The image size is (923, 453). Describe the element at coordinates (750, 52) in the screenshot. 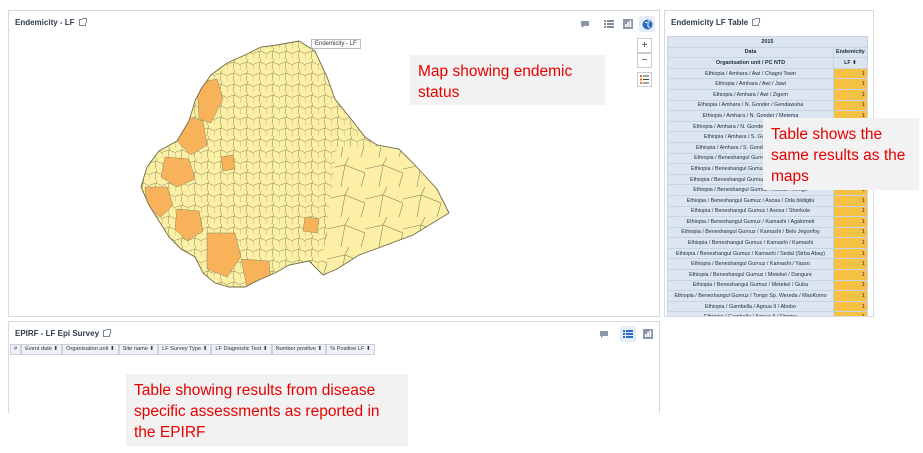

I see `data-header: Data` at that location.